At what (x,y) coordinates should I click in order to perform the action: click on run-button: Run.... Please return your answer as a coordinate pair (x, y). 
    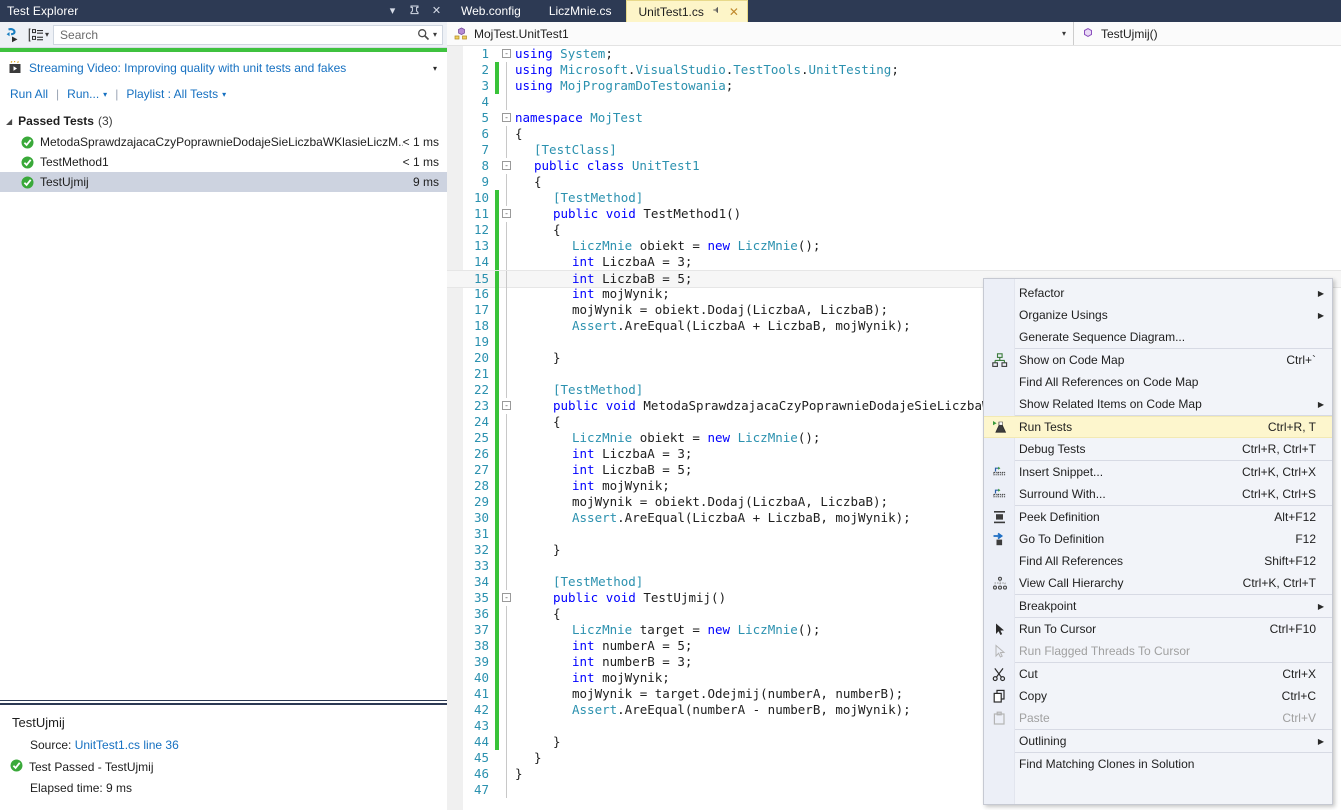
    Looking at the image, I should click on (83, 94).